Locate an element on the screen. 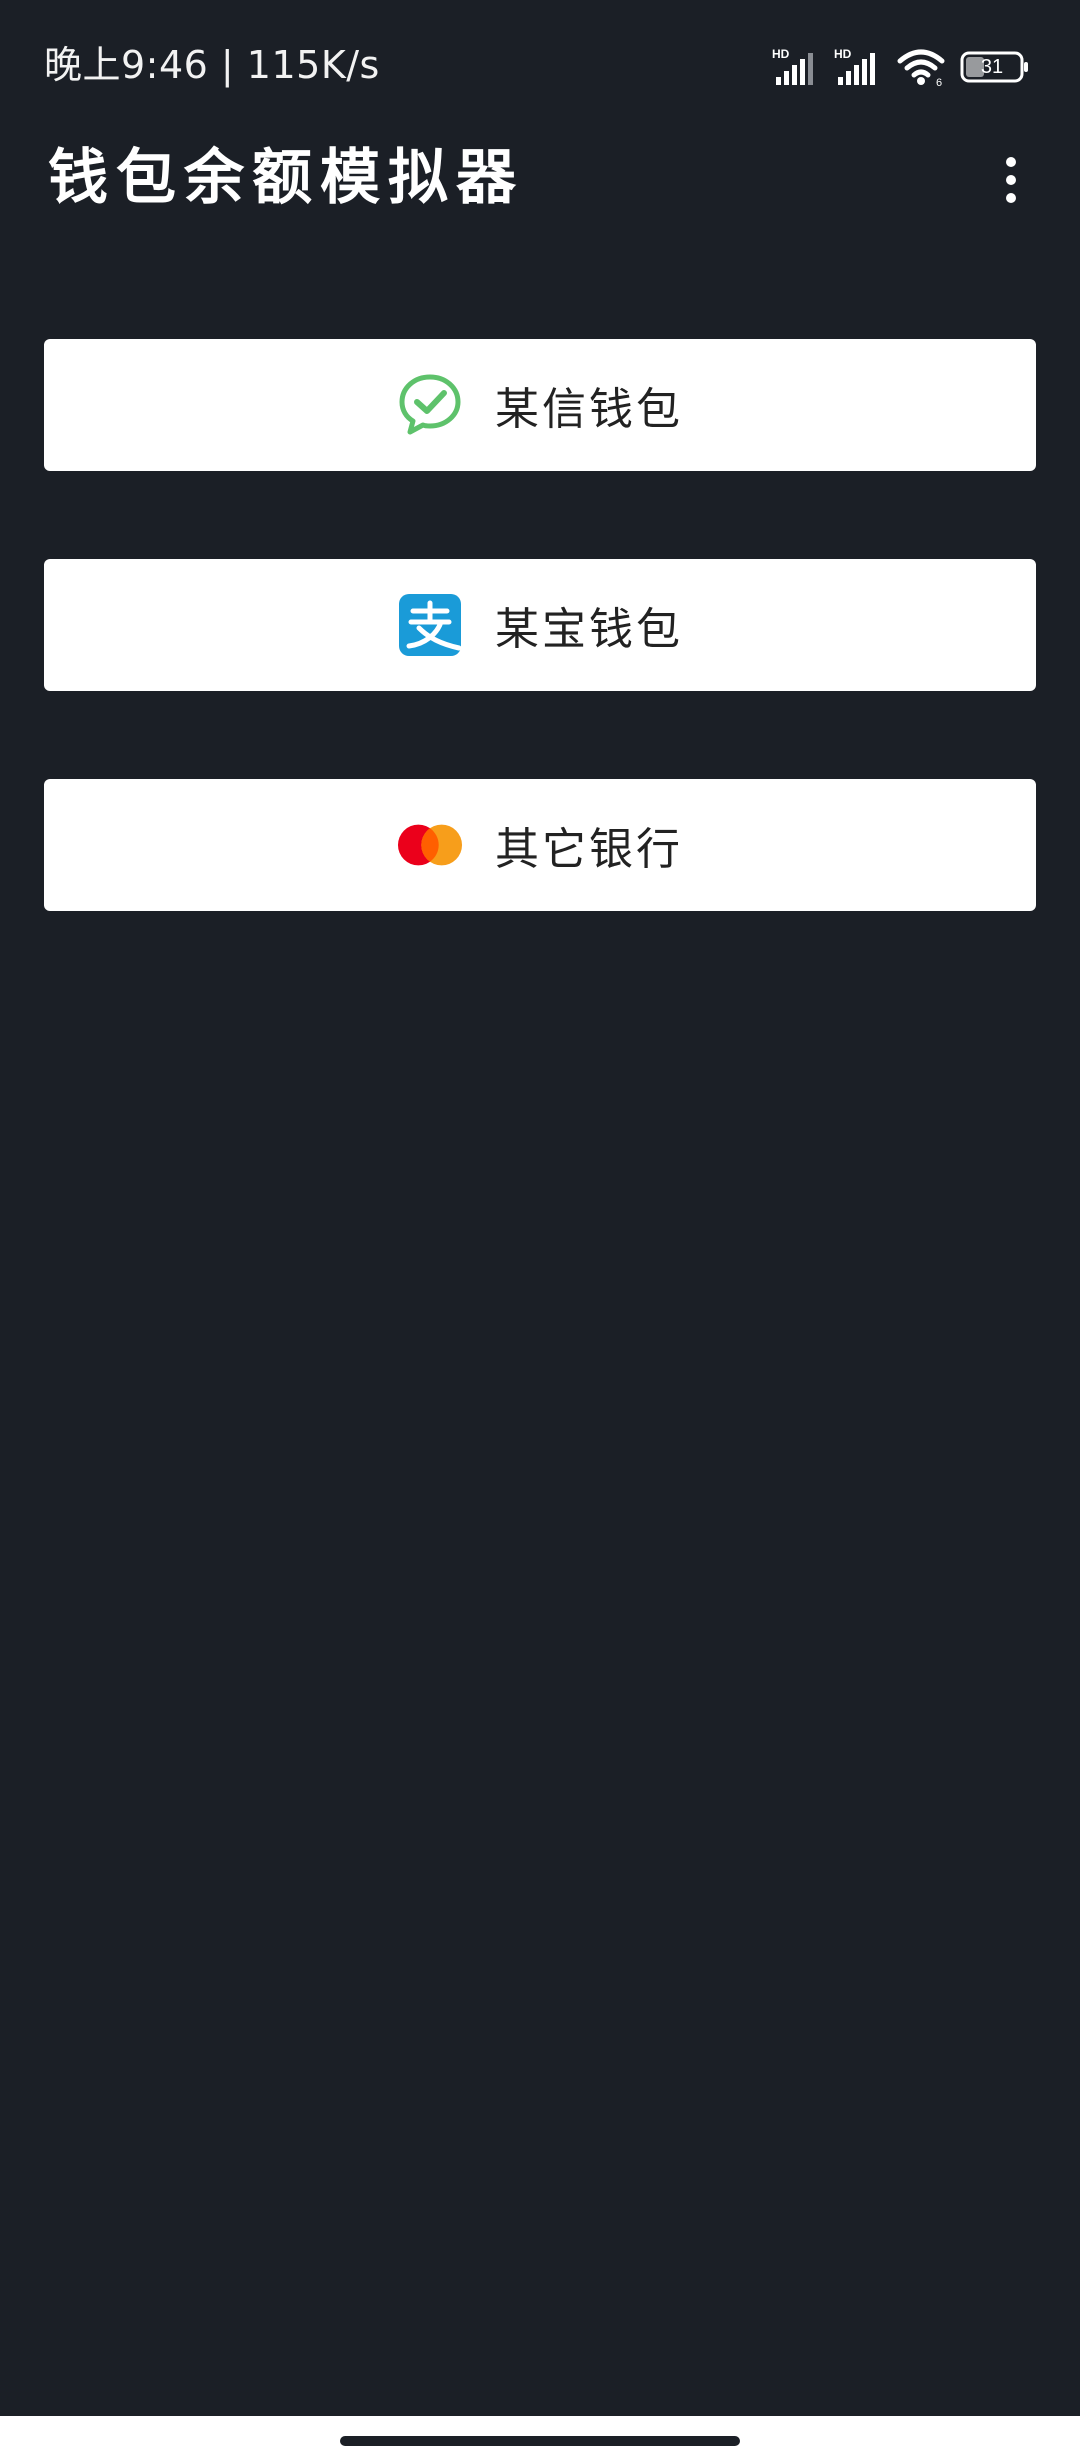 The image size is (1080, 2460). status-time: 晚上9:46 | 115K/s is located at coordinates (212, 65).